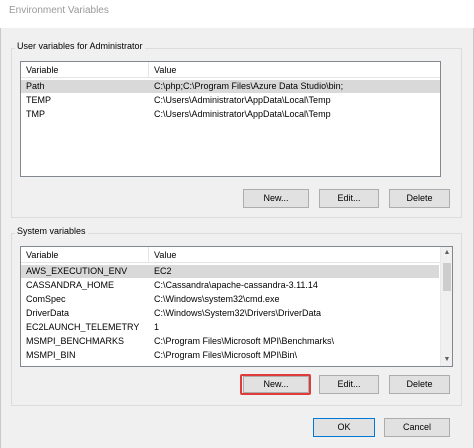 Image resolution: width=474 pixels, height=448 pixels. I want to click on user-delete-button: Delete, so click(419, 198).